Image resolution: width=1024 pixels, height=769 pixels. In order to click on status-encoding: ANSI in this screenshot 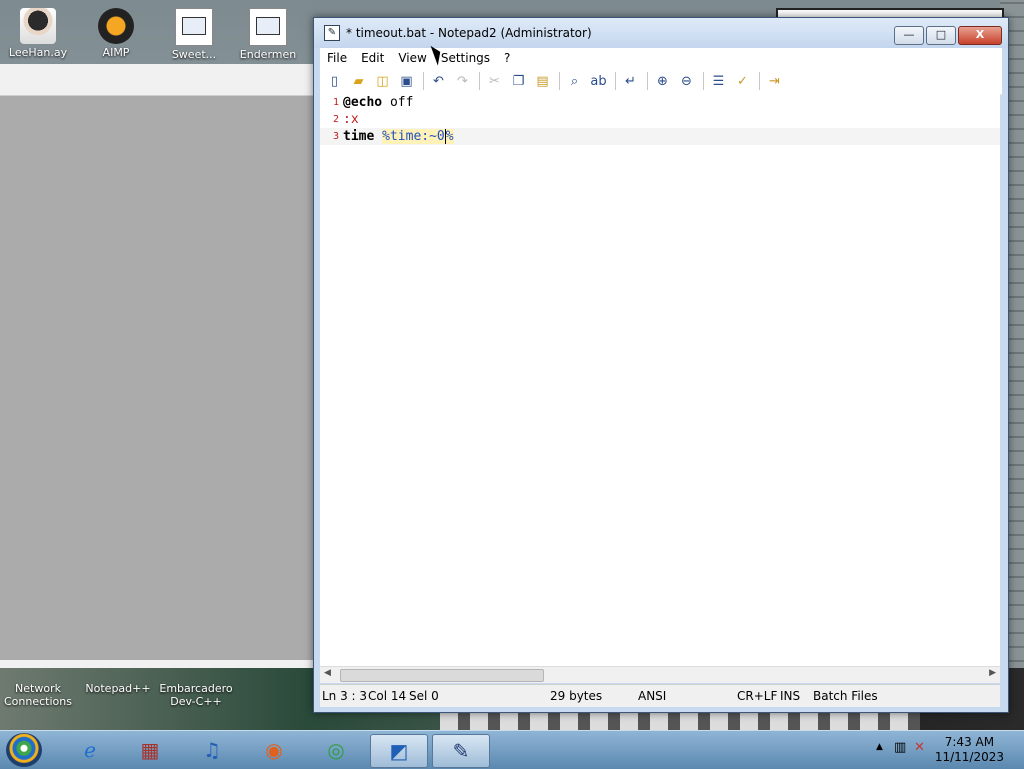, I will do `click(652, 696)`.